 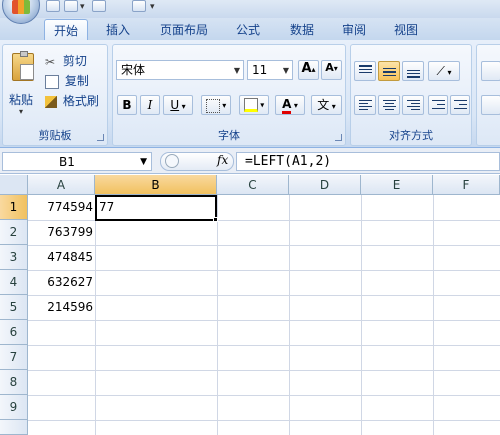 I want to click on font-name-value: 宋体, so click(x=133, y=70).